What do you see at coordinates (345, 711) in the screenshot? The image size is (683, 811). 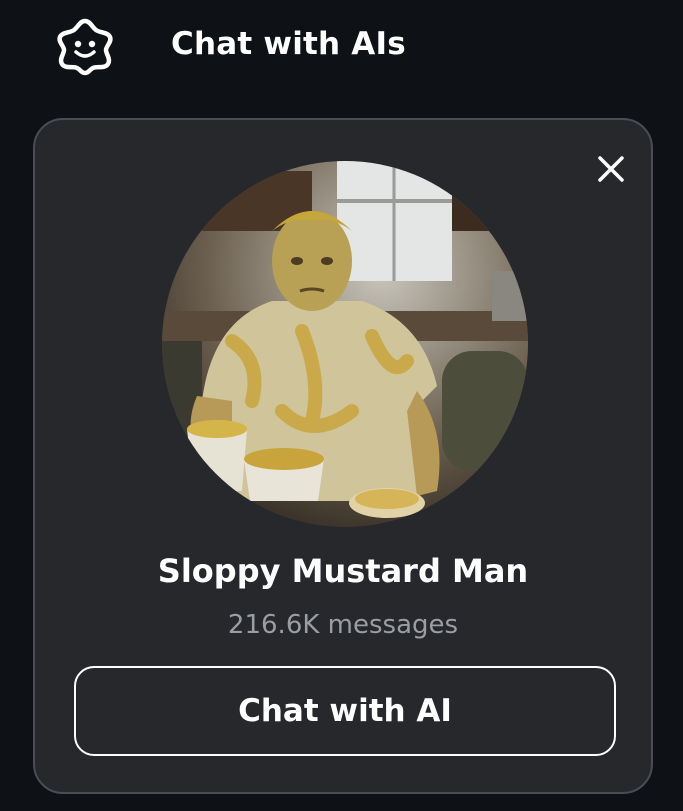 I see `chat-with-ai-button: Chat with AI` at bounding box center [345, 711].